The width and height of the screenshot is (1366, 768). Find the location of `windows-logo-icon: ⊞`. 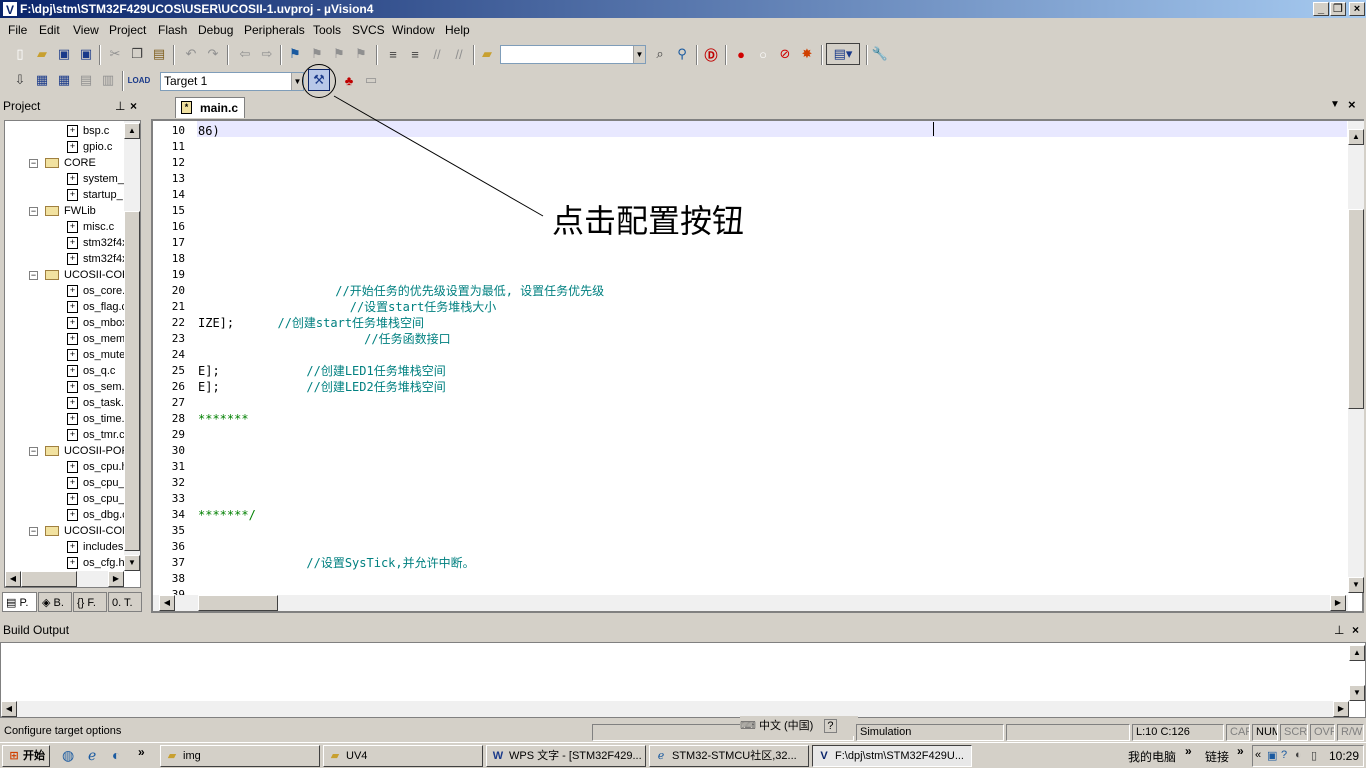

windows-logo-icon: ⊞ is located at coordinates (14, 756).